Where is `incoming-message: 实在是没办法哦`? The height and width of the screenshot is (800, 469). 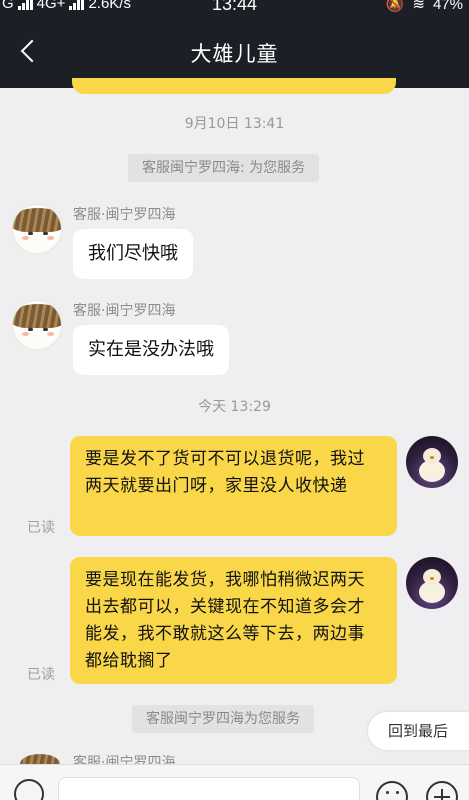
incoming-message: 实在是没办法哦 is located at coordinates (151, 350).